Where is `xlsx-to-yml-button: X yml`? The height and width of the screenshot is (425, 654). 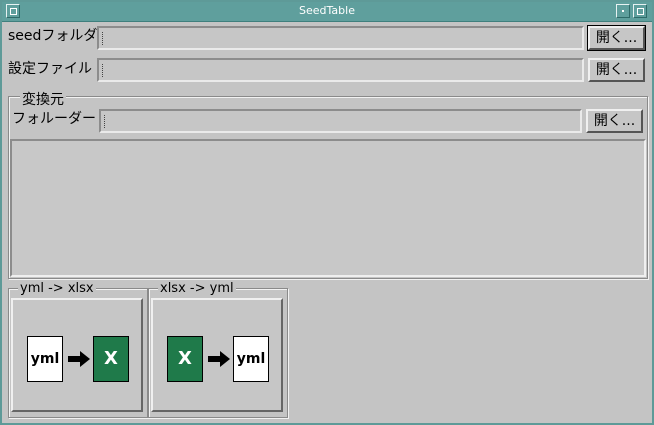
xlsx-to-yml-button: X yml is located at coordinates (217, 355).